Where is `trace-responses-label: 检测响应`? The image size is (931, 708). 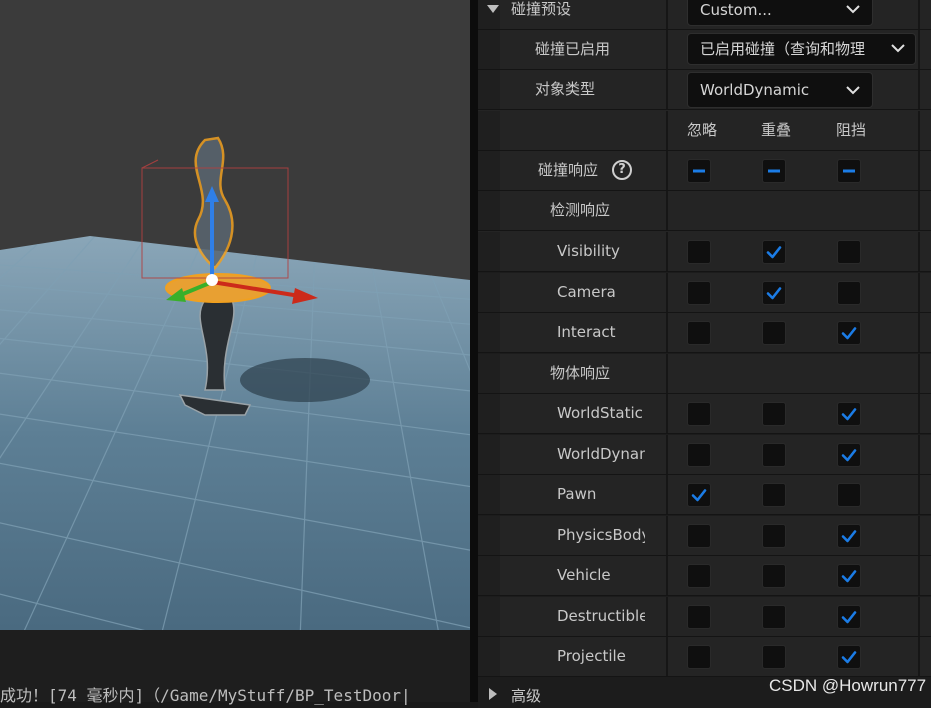 trace-responses-label: 检测响应 is located at coordinates (580, 210).